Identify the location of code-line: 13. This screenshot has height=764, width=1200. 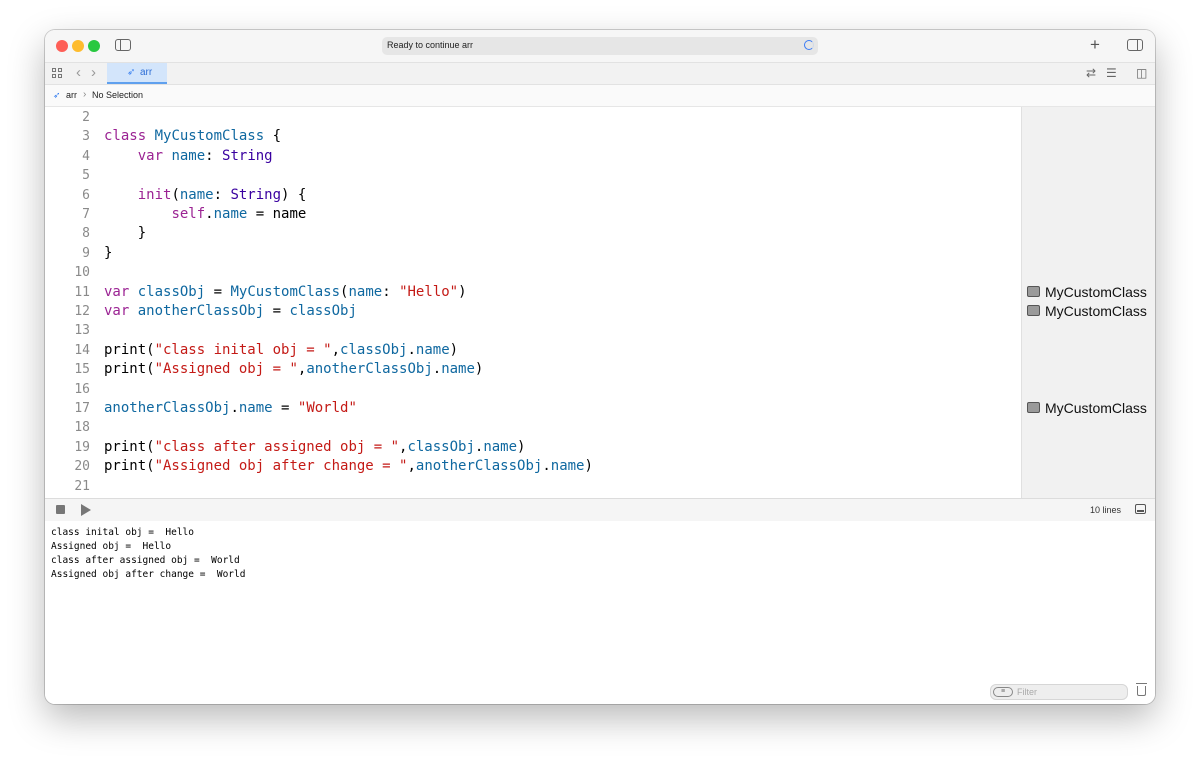
(532, 330).